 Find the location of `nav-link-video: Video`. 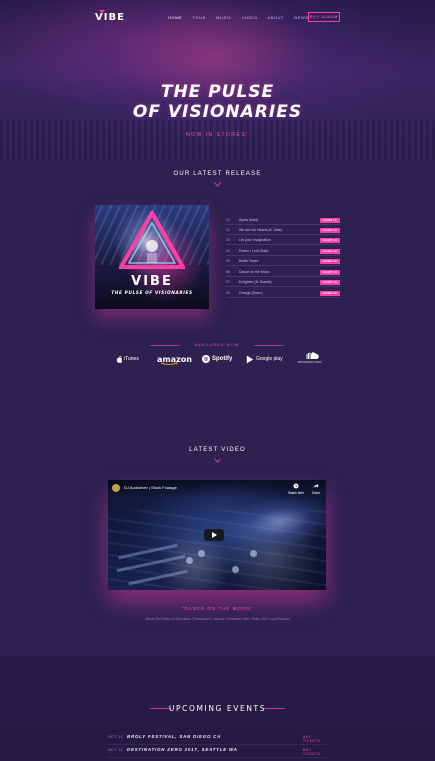

nav-link-video: Video is located at coordinates (249, 17).